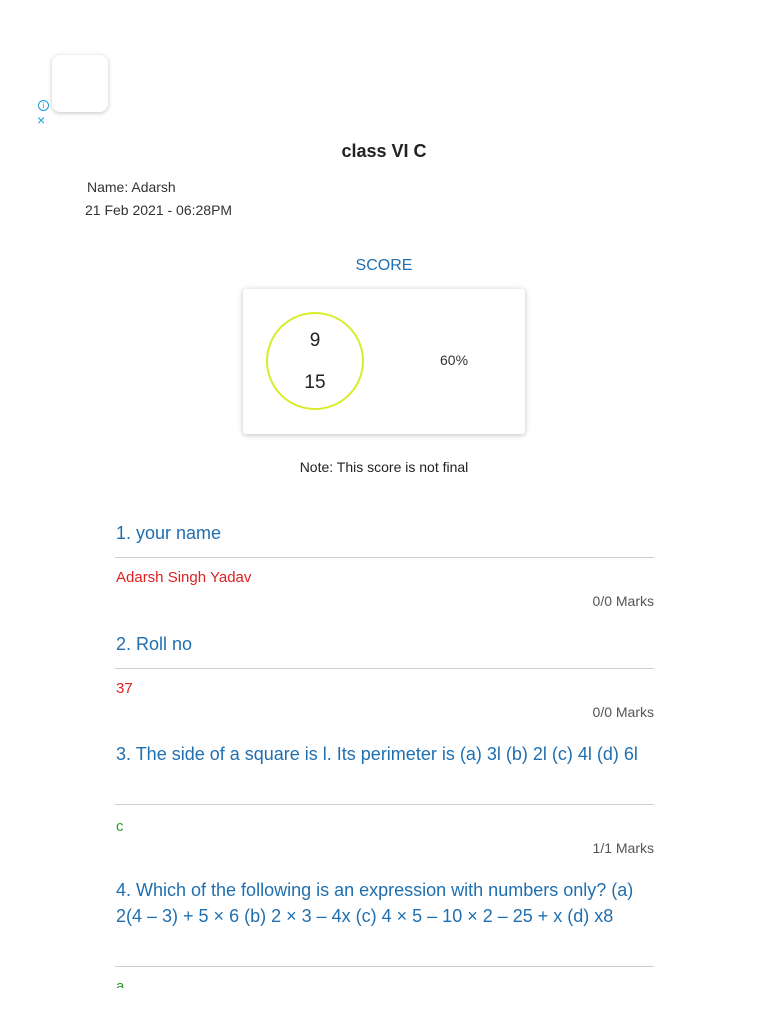  Describe the element at coordinates (384, 966) in the screenshot. I see `question-4-divider` at that location.